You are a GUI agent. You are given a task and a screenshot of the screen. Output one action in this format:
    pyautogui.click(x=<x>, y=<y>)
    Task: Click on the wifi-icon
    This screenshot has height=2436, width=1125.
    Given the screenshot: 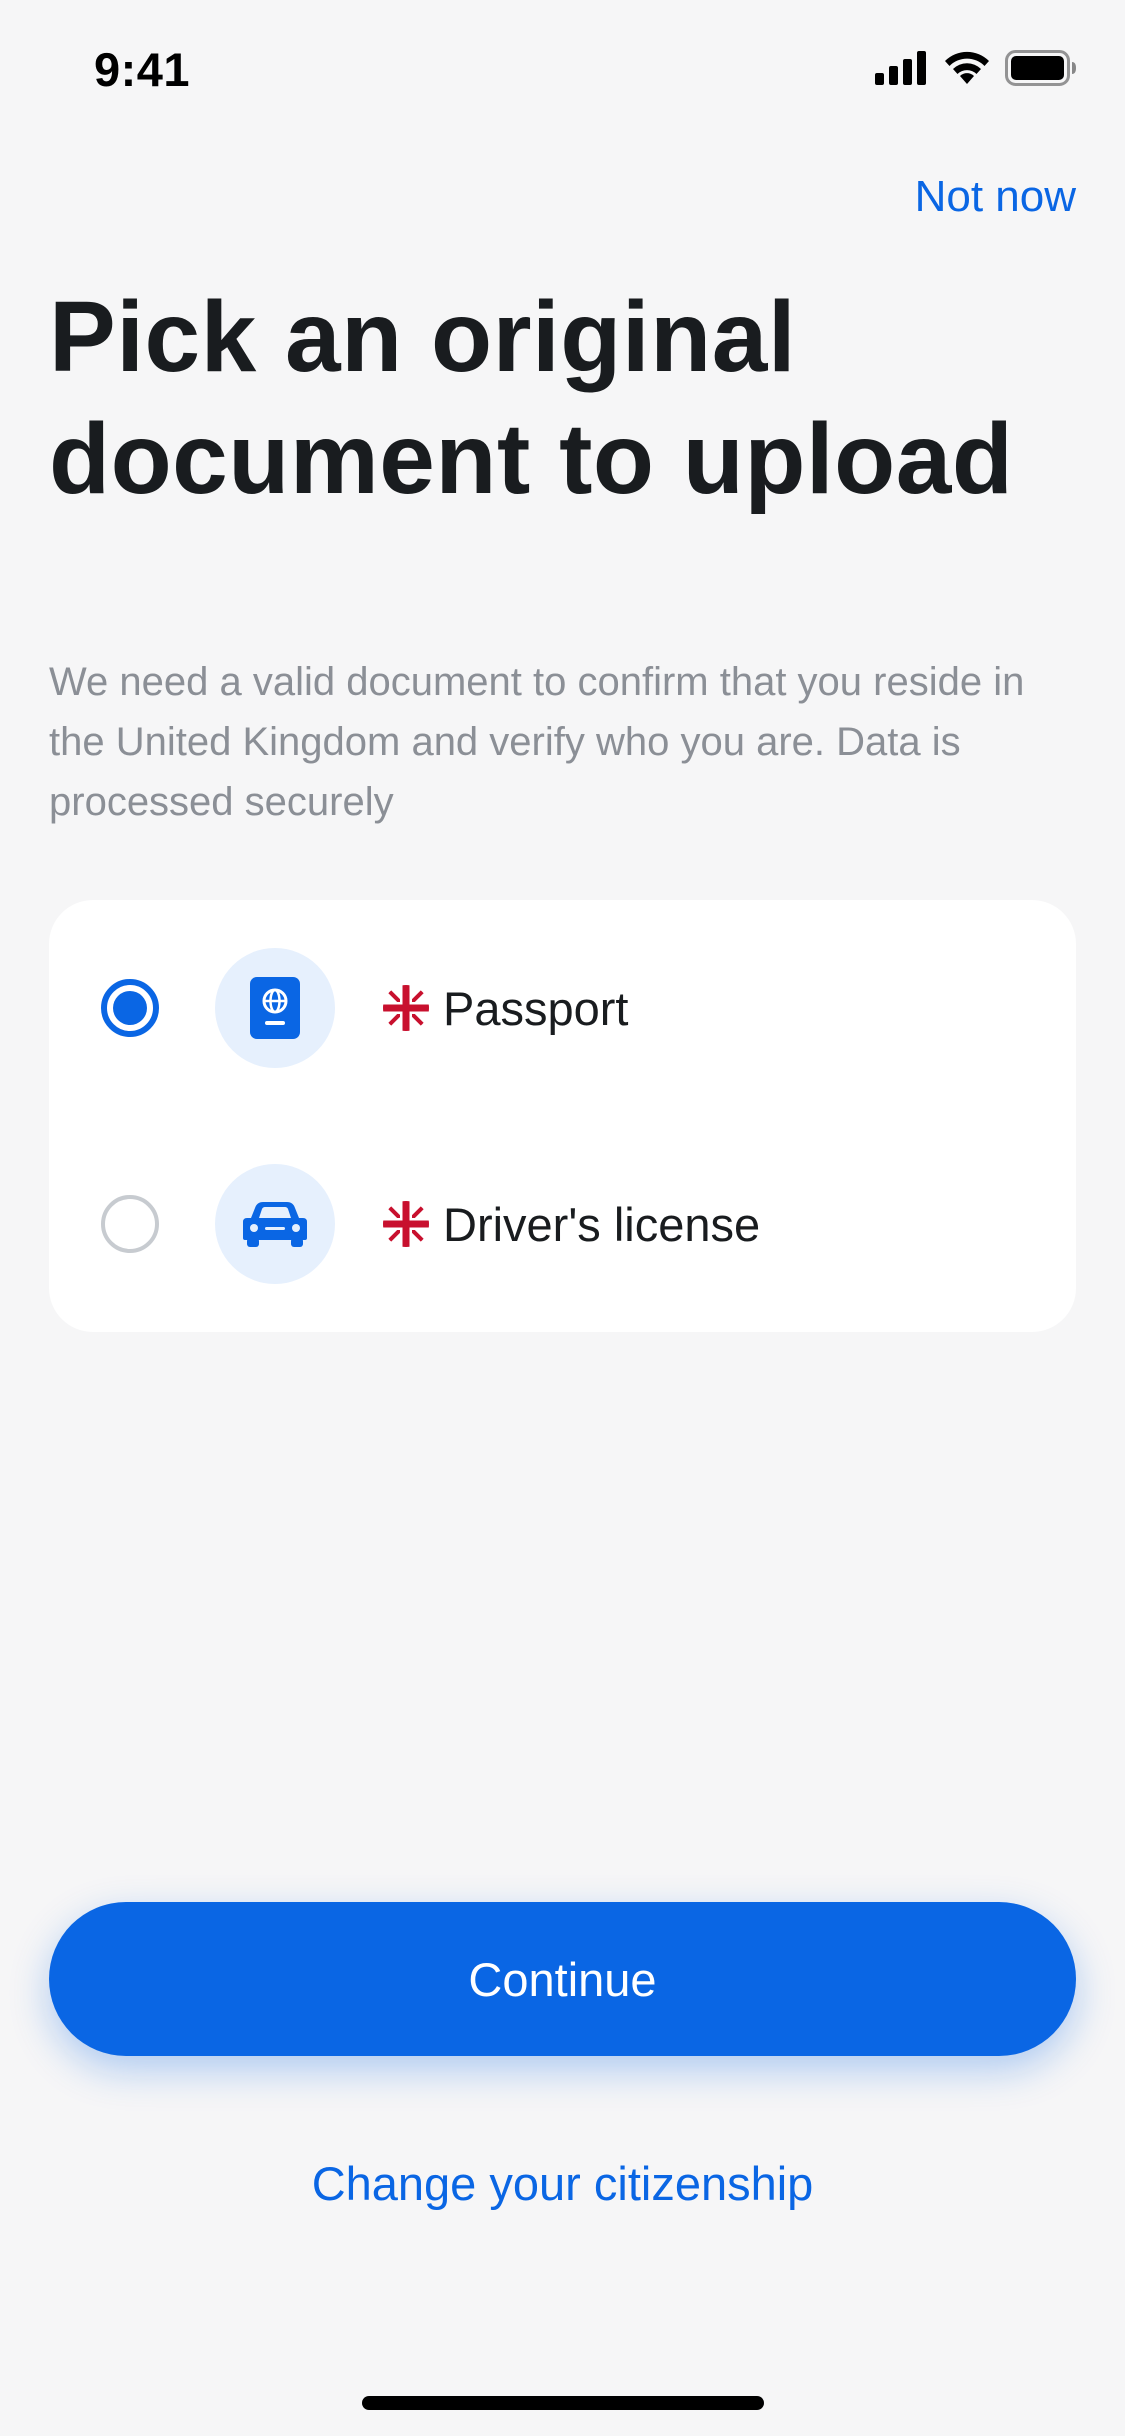 What is the action you would take?
    pyautogui.click(x=967, y=70)
    